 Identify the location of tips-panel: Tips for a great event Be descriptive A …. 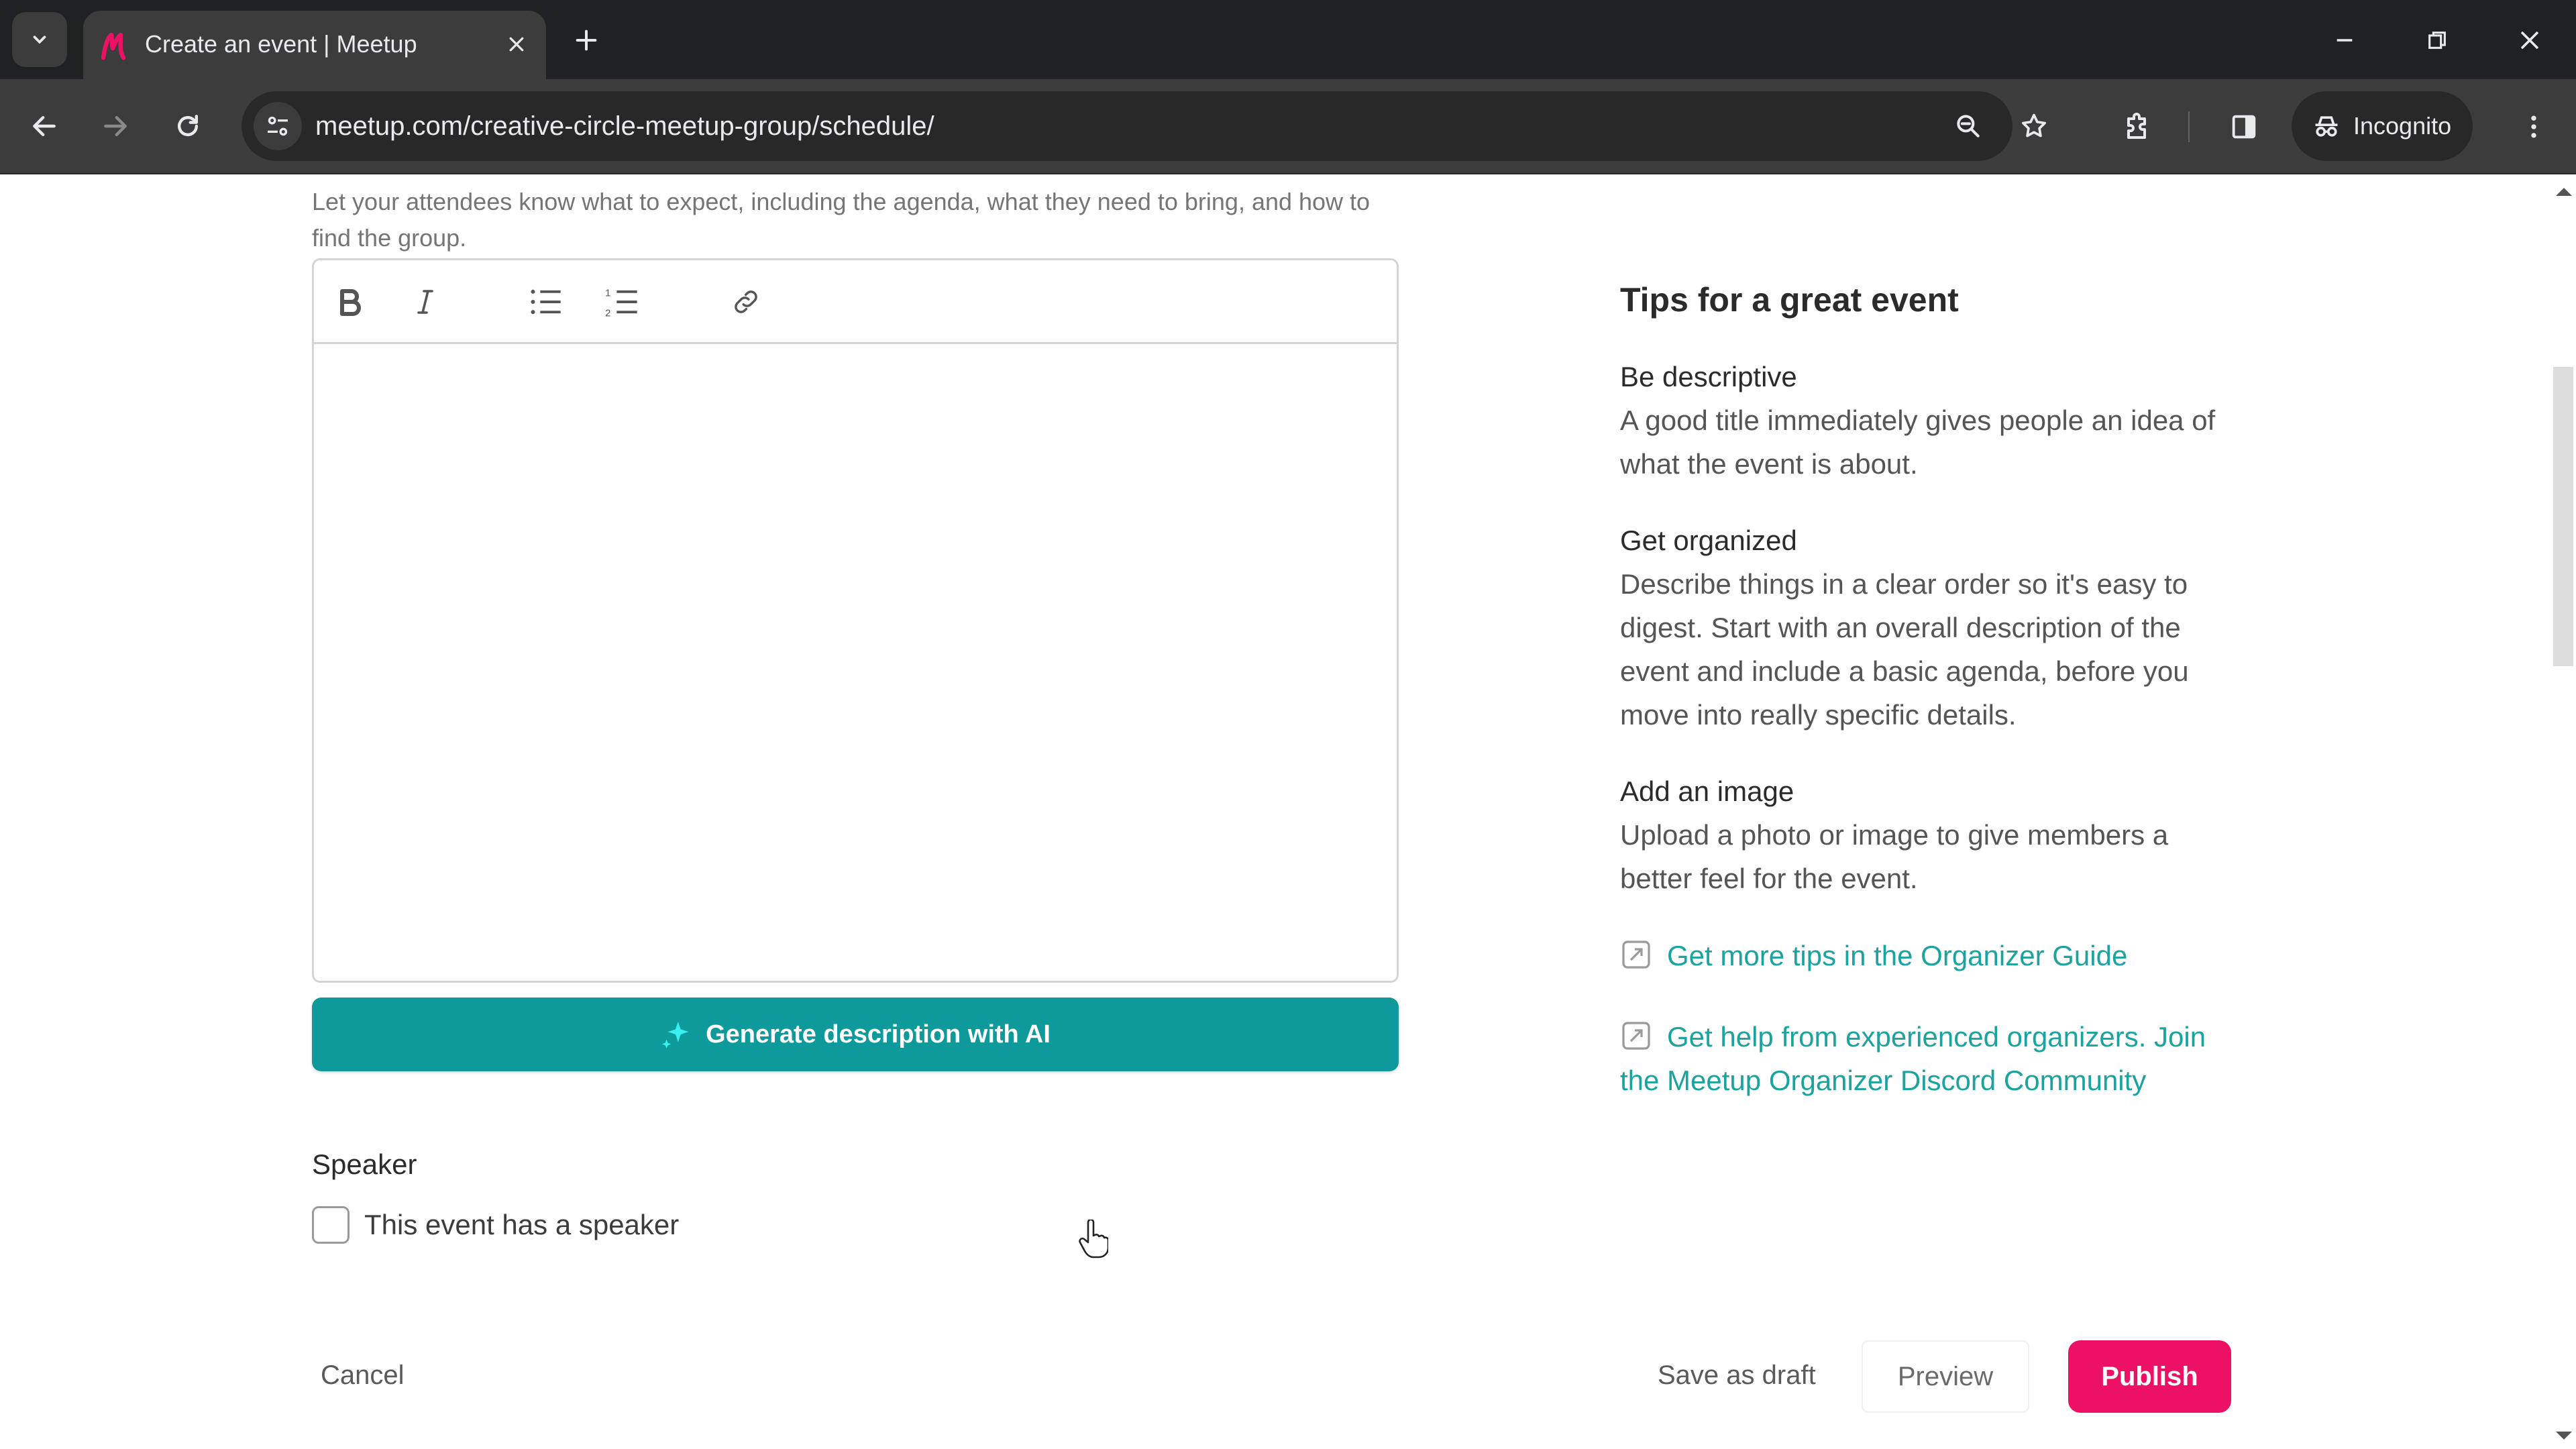
(1932, 708).